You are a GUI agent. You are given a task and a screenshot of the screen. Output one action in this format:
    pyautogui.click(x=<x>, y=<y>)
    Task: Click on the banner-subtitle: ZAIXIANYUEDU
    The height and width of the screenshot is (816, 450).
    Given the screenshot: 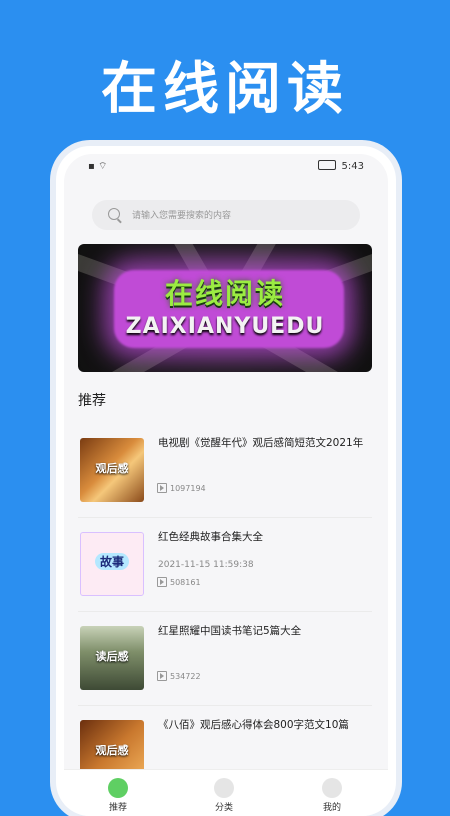 What is the action you would take?
    pyautogui.click(x=225, y=326)
    